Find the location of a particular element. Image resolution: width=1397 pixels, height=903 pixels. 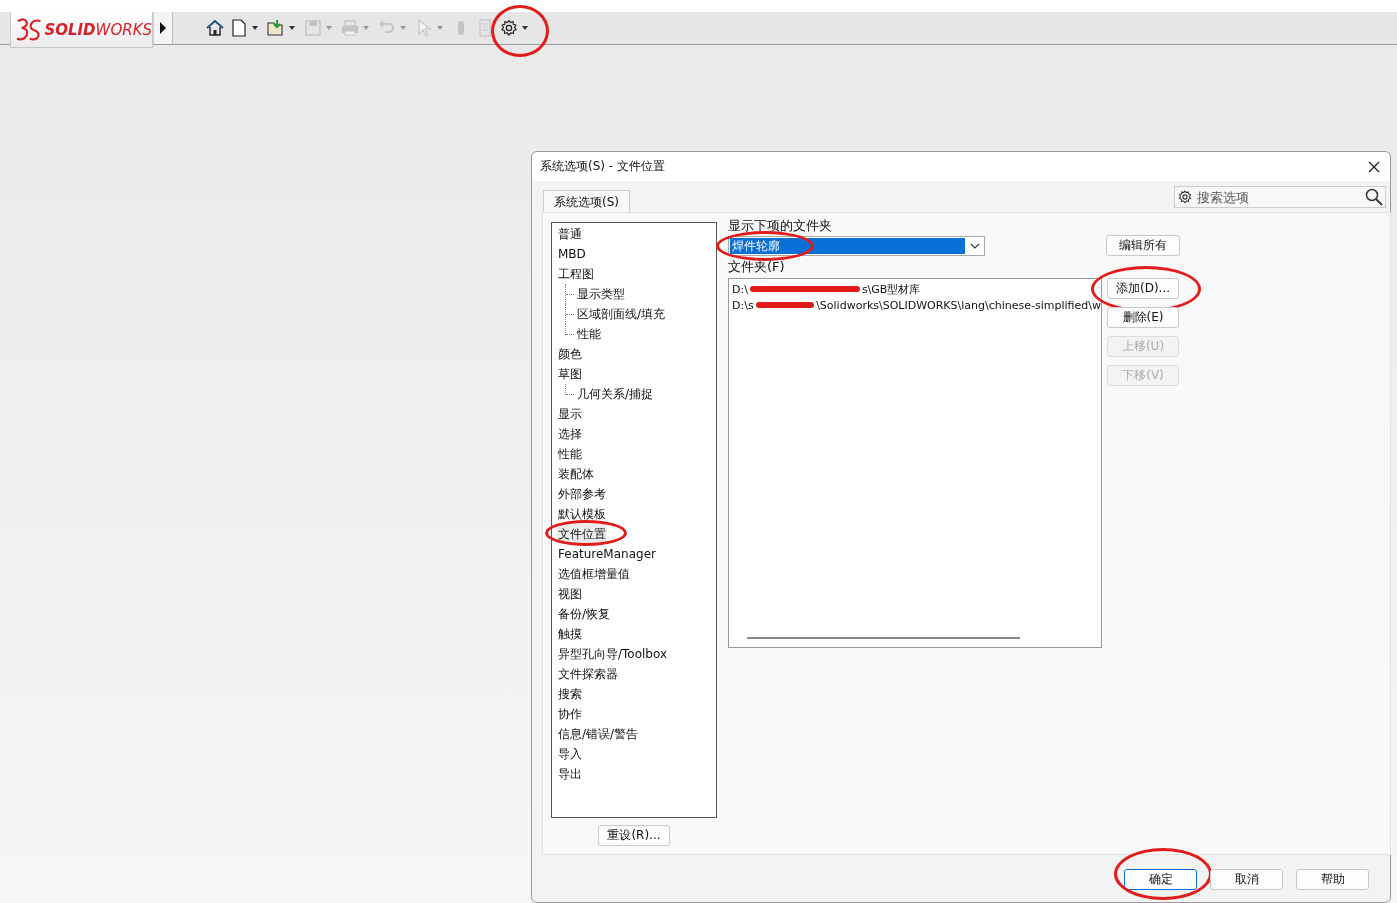

tree-item: 文件位置 is located at coordinates (582, 534).